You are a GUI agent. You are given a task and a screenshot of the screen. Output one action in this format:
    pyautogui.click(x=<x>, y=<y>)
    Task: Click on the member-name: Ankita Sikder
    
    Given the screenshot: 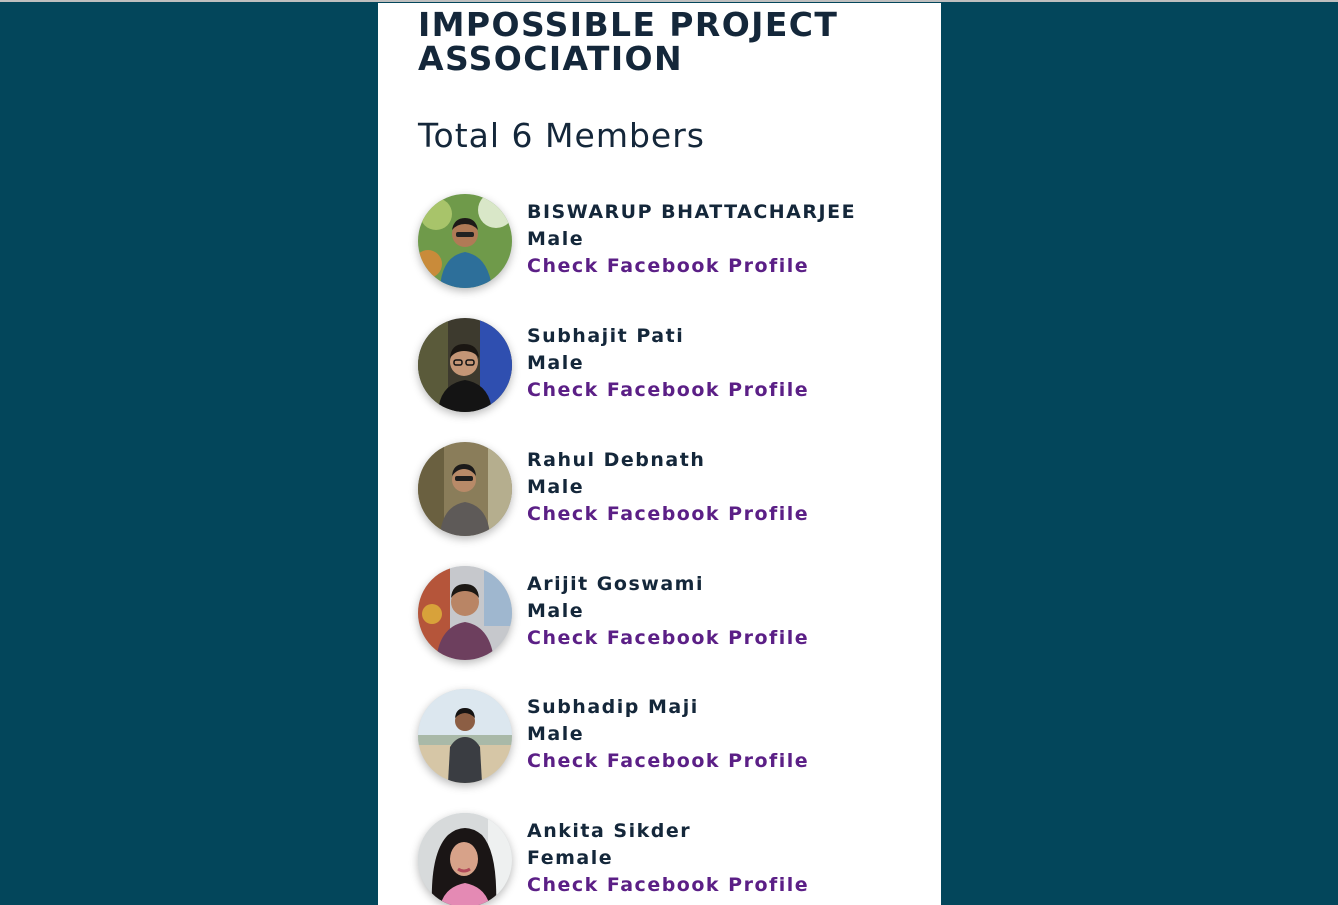 What is the action you would take?
    pyautogui.click(x=609, y=831)
    